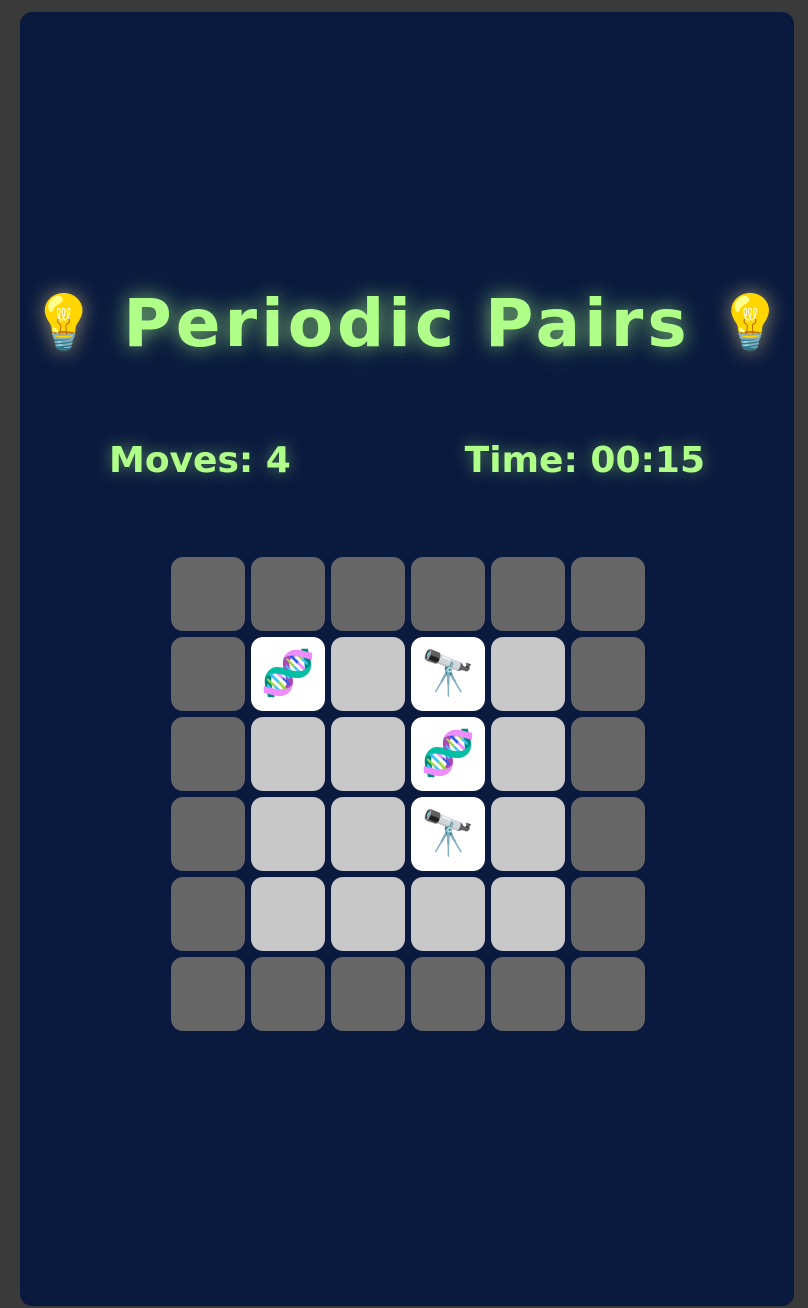 The image size is (808, 1308). I want to click on moves-counter: Moves: 4, so click(200, 460).